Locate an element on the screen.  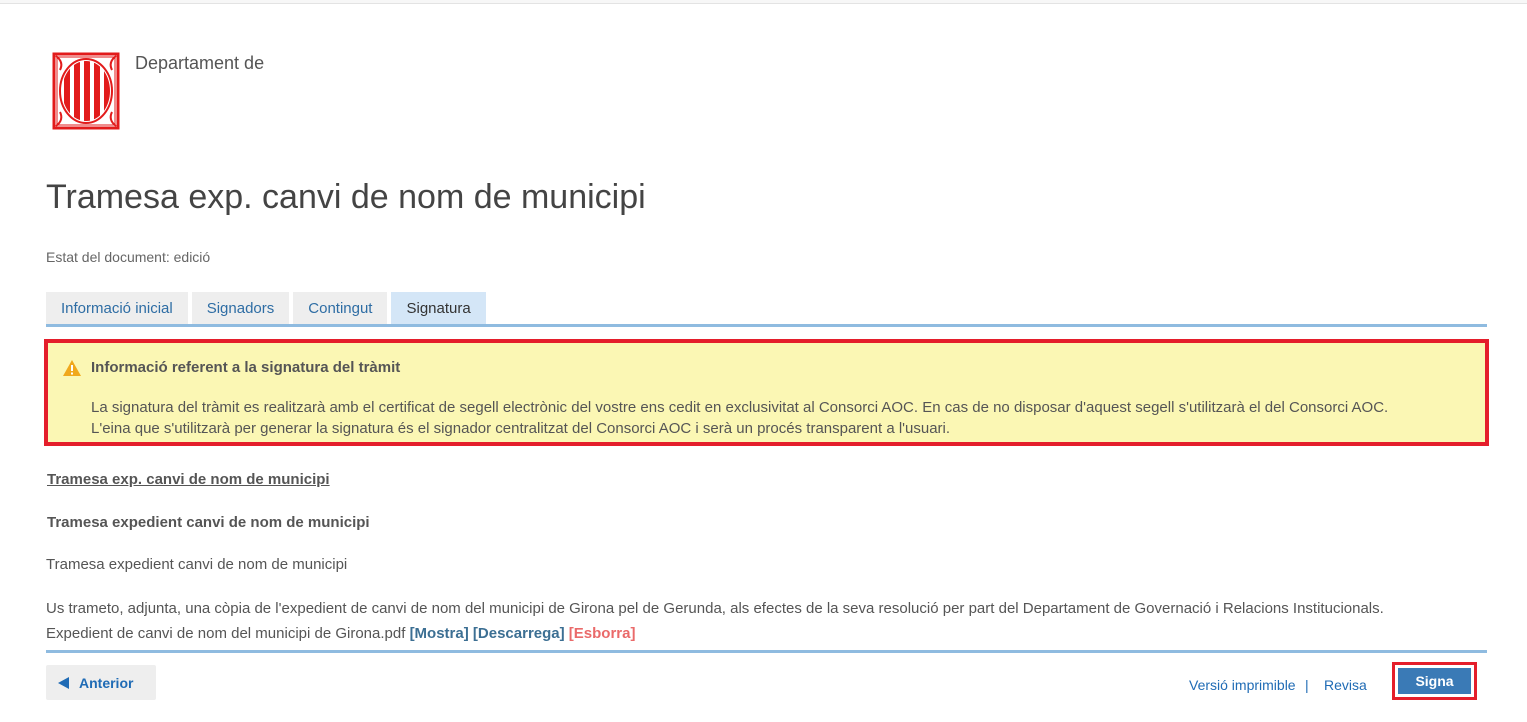
previous-button-label: Anterior is located at coordinates (106, 682).